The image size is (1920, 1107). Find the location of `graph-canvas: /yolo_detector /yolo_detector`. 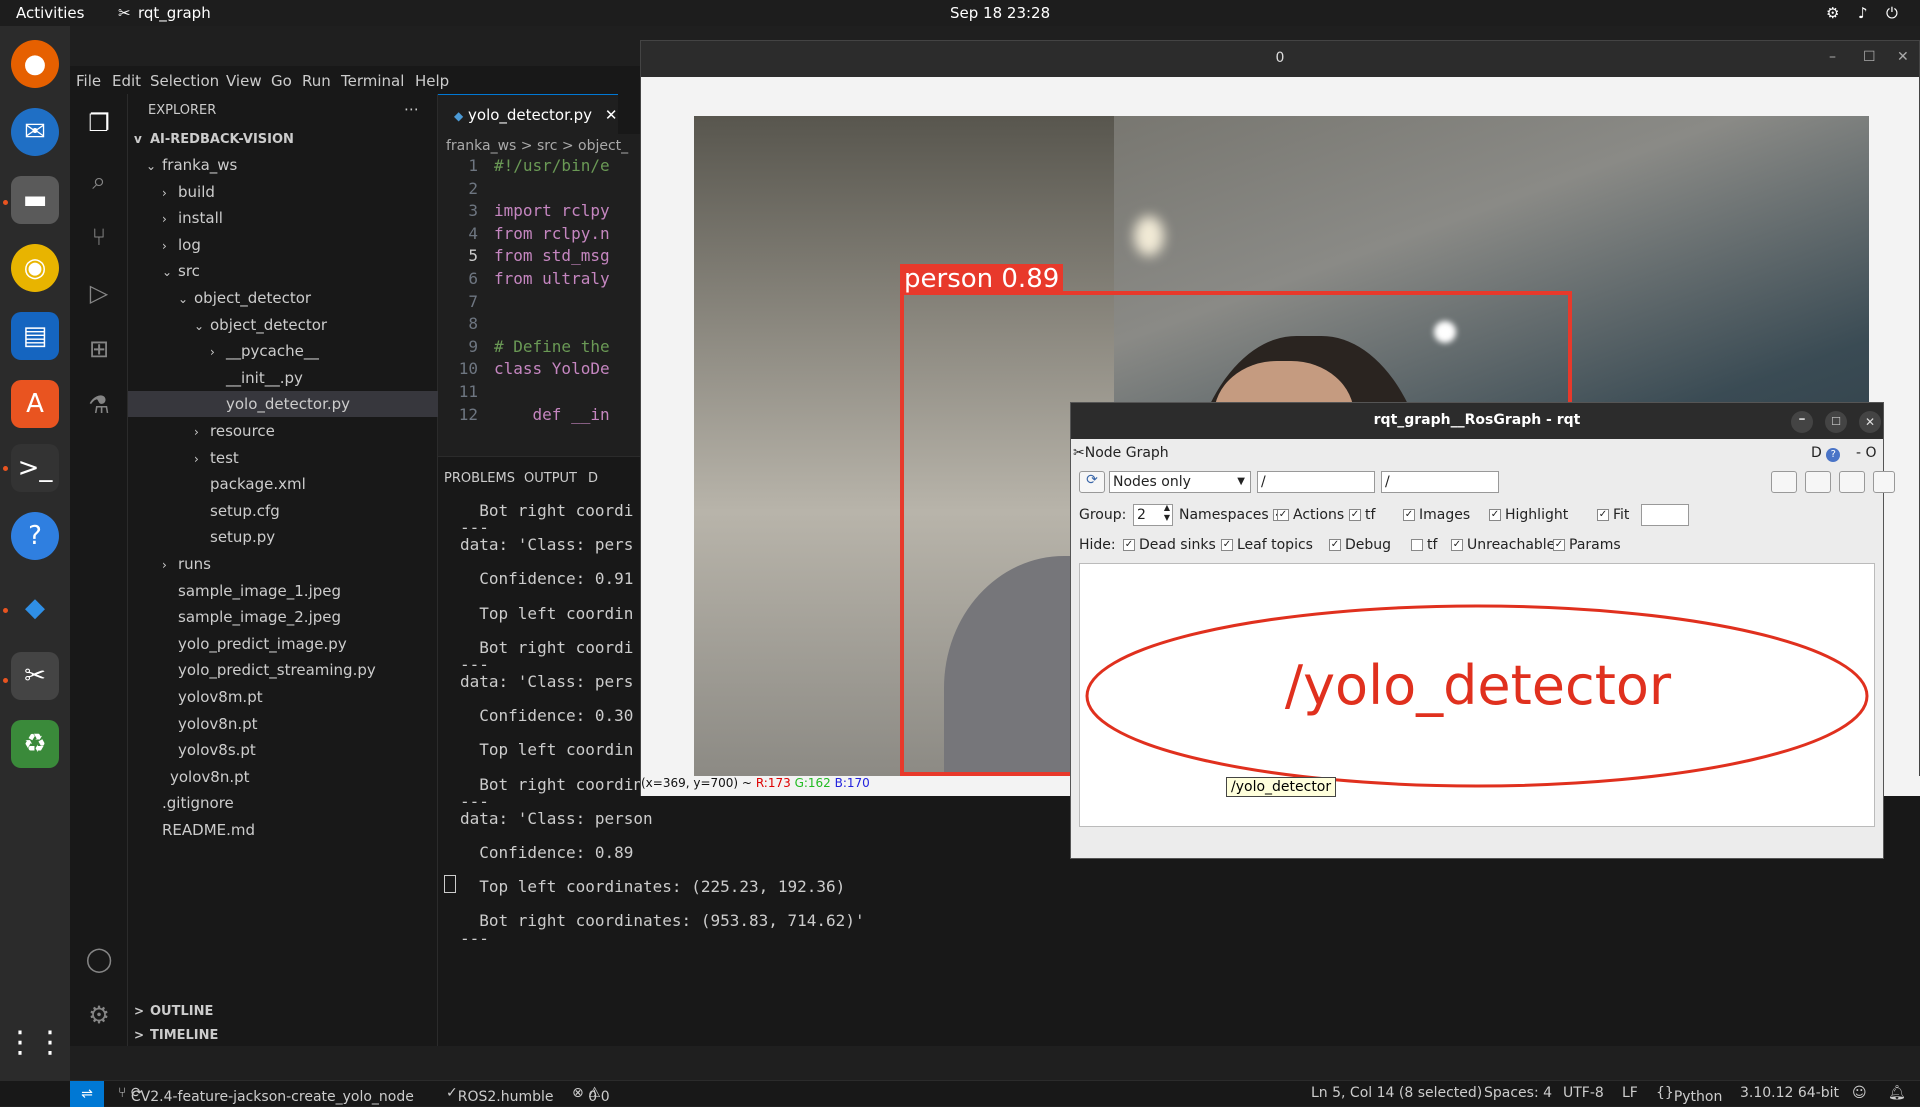

graph-canvas: /yolo_detector /yolo_detector is located at coordinates (1477, 695).